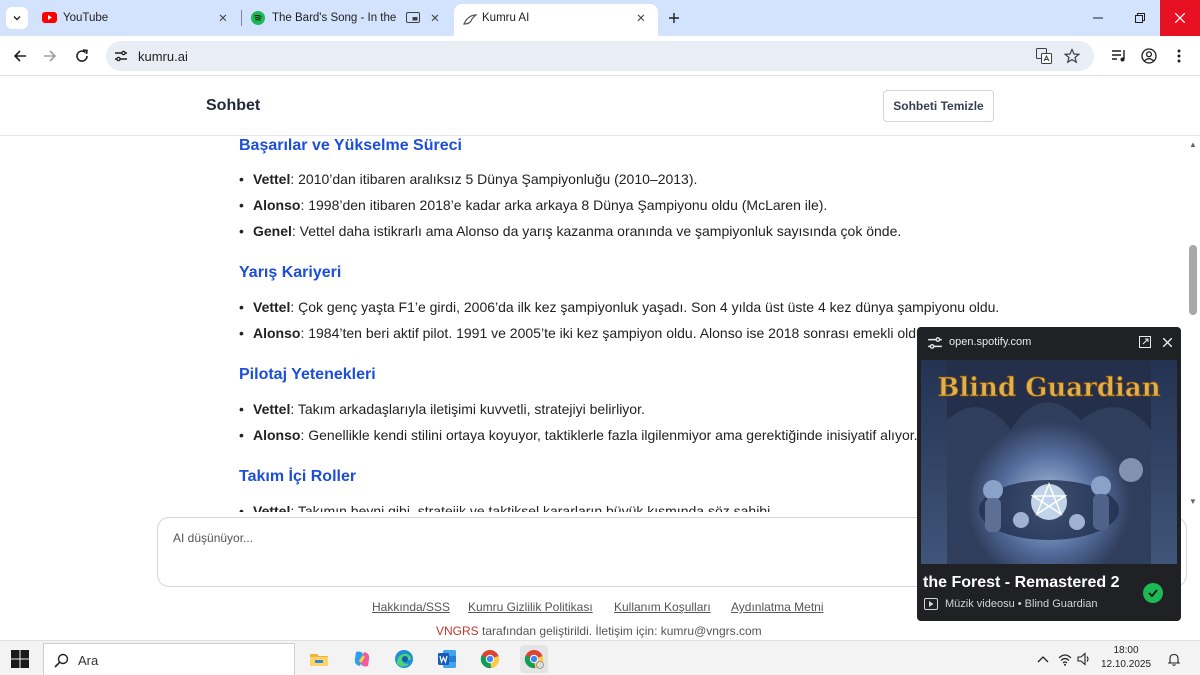 The image size is (1200, 675). What do you see at coordinates (1044, 56) in the screenshot?
I see `translate-icon` at bounding box center [1044, 56].